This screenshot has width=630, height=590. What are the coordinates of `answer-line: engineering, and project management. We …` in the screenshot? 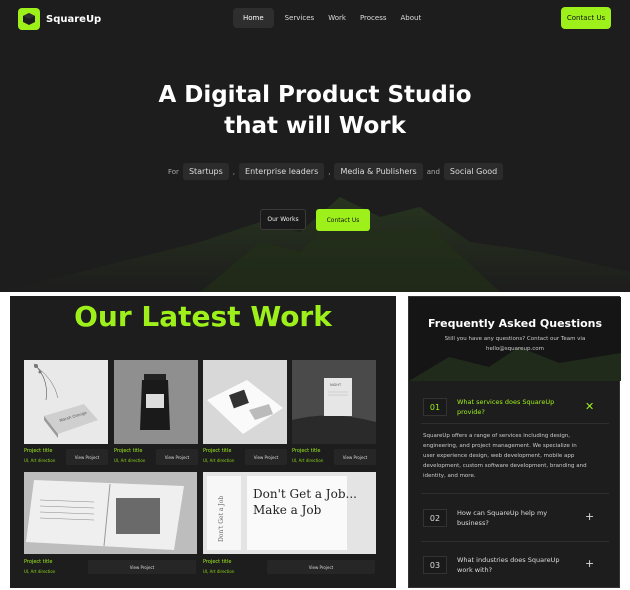 It's located at (500, 446).